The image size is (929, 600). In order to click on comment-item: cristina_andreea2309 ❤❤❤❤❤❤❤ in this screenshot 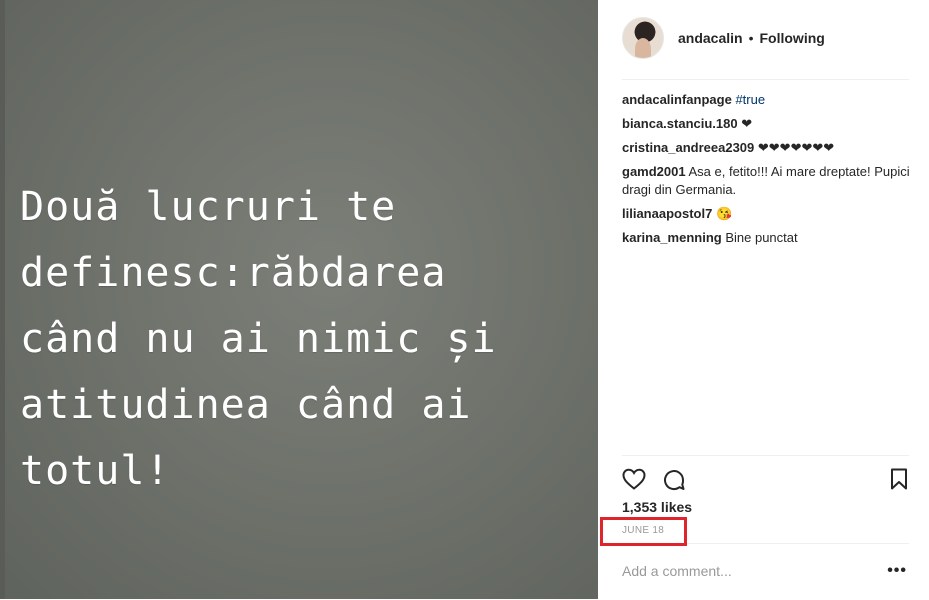, I will do `click(767, 148)`.